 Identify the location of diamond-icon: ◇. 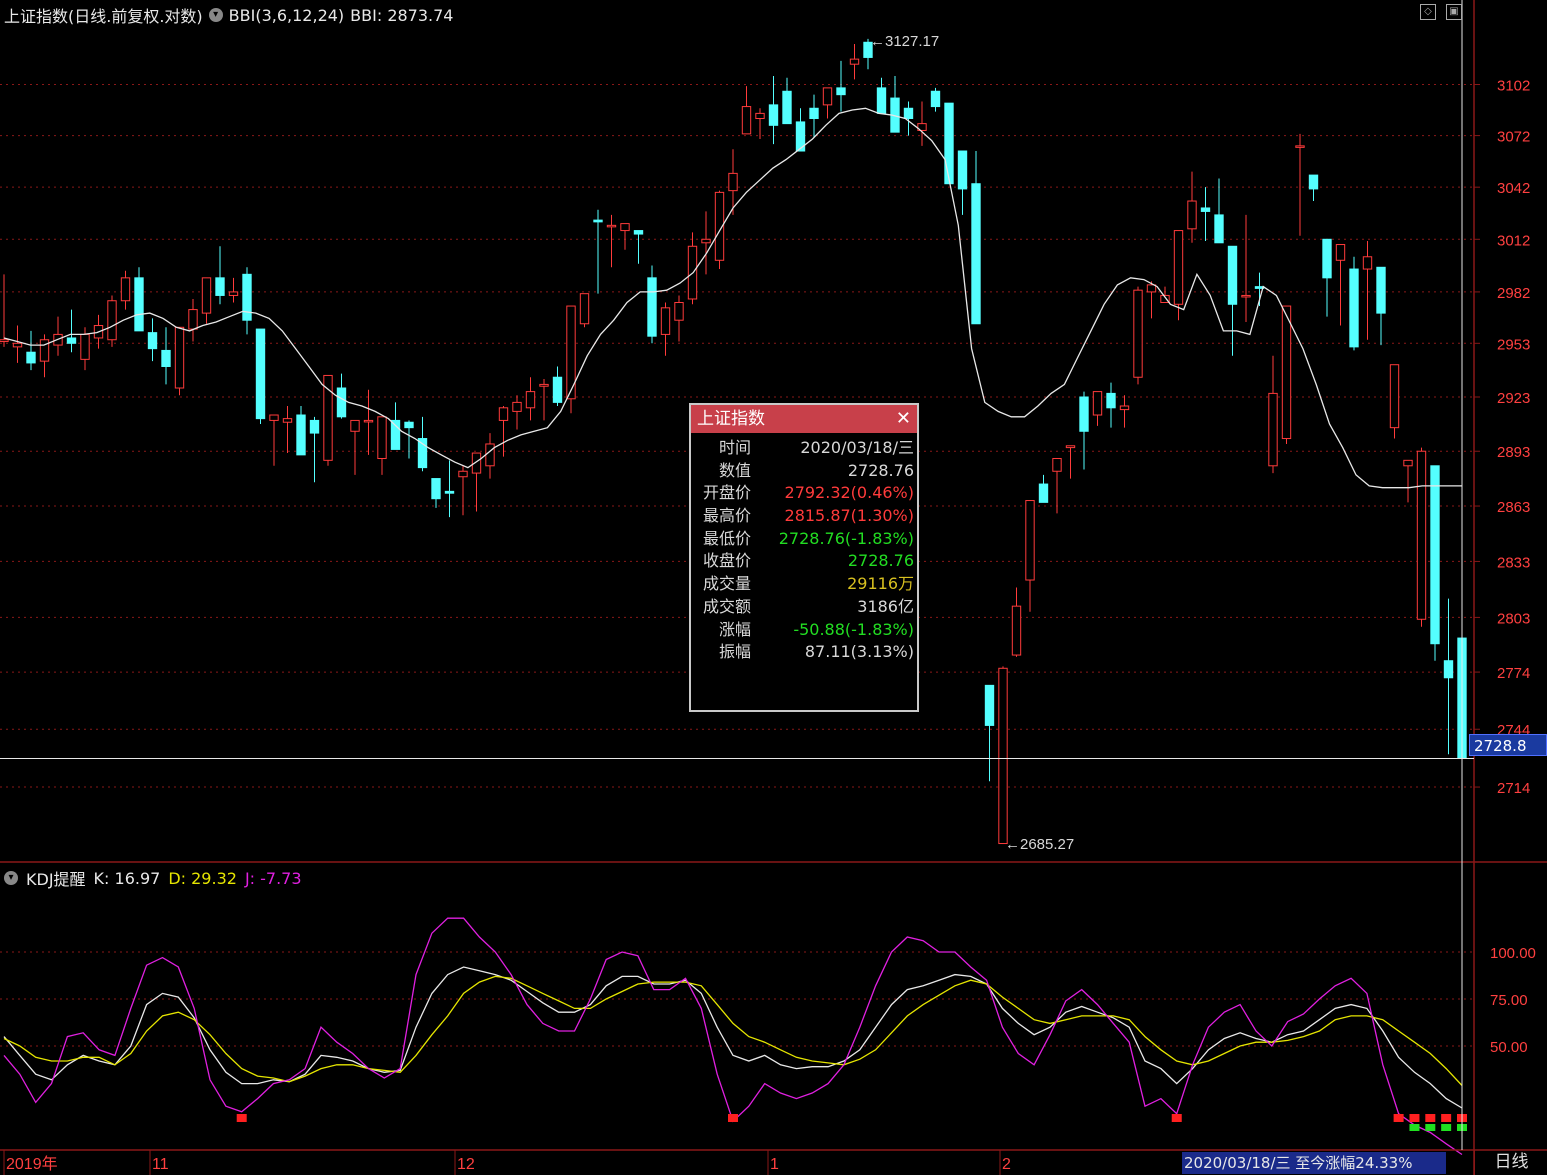
(1428, 12).